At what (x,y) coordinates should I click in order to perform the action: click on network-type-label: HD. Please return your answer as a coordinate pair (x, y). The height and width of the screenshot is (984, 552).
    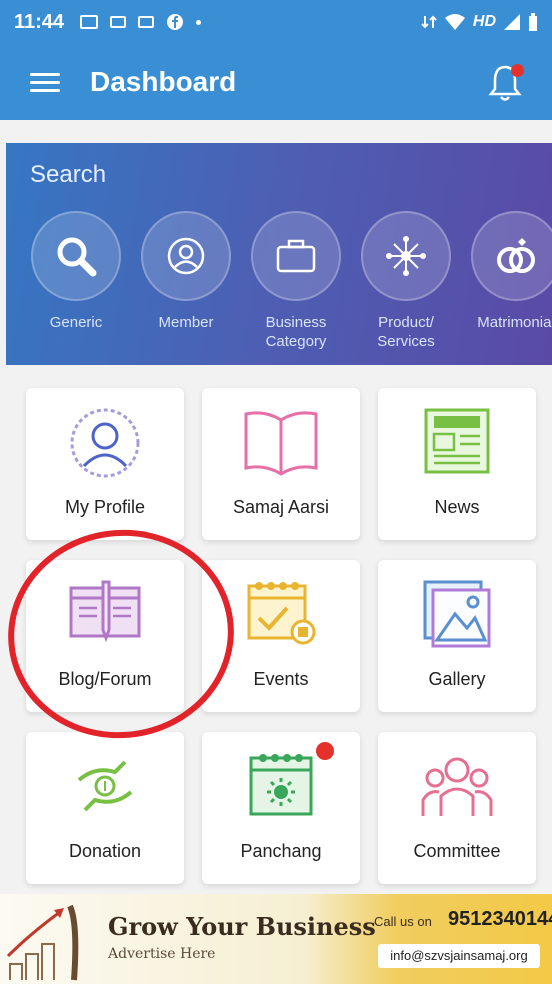
    Looking at the image, I should click on (484, 21).